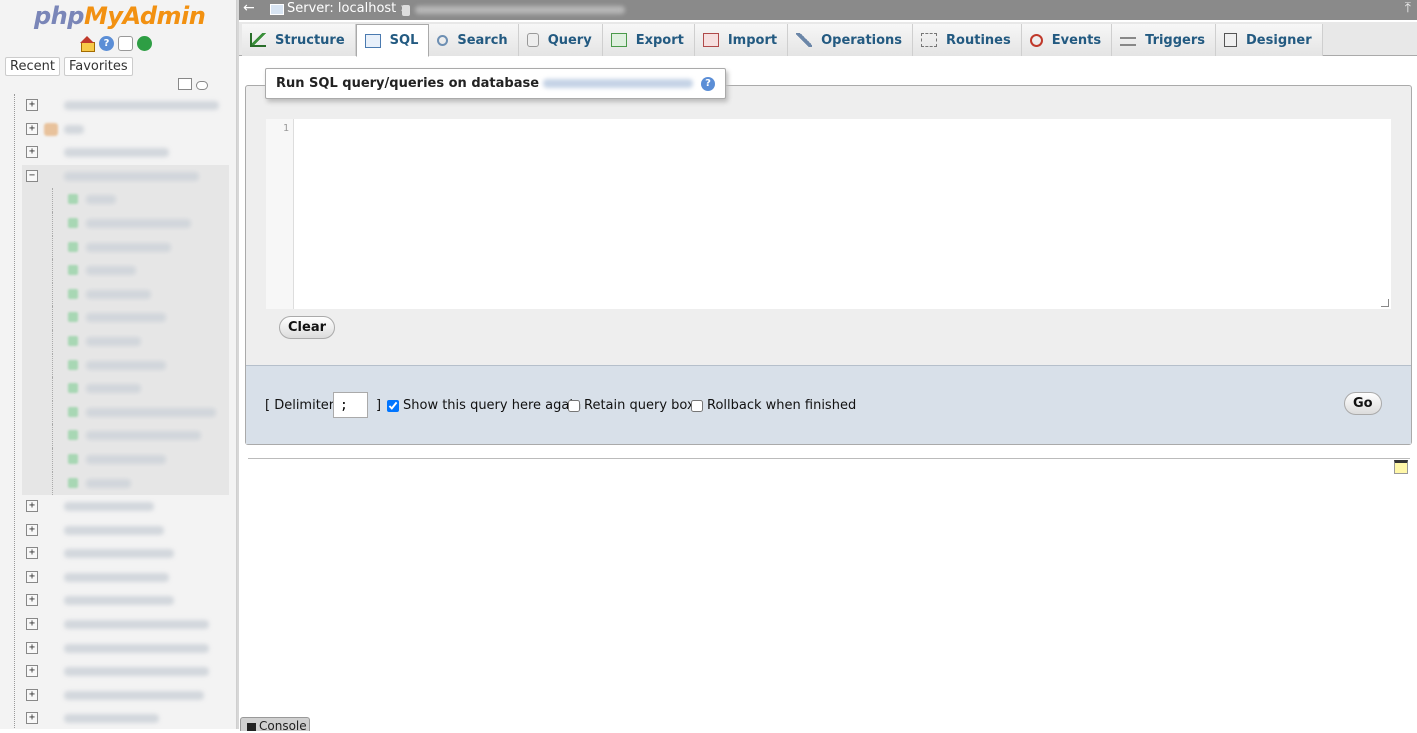 The image size is (1417, 733). I want to click on retain-query-checkbox, so click(574, 405).